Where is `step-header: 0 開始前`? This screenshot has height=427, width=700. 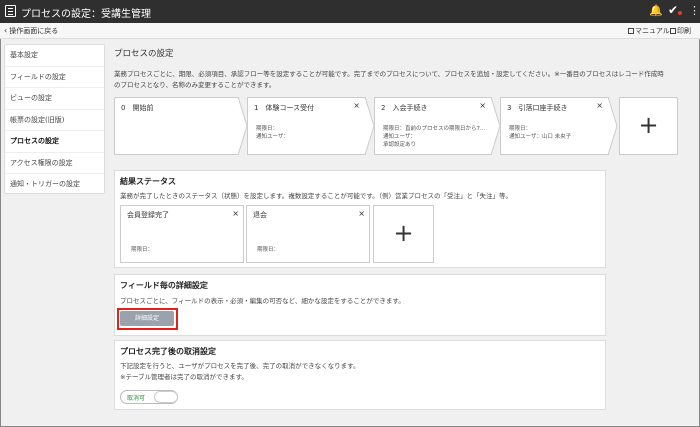 step-header: 0 開始前 is located at coordinates (137, 108).